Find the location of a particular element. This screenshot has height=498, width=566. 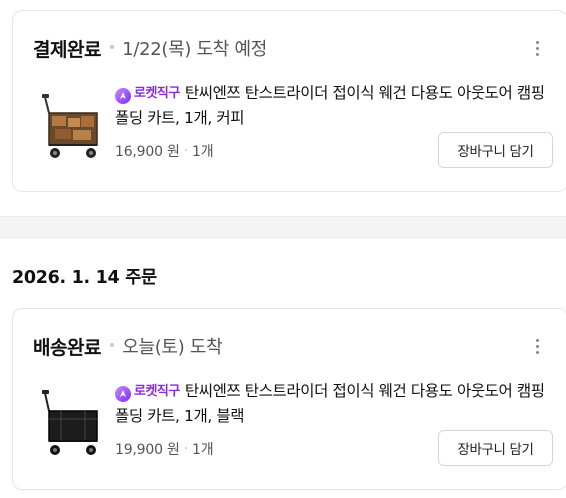

product-price: 16,900 원 is located at coordinates (147, 152).